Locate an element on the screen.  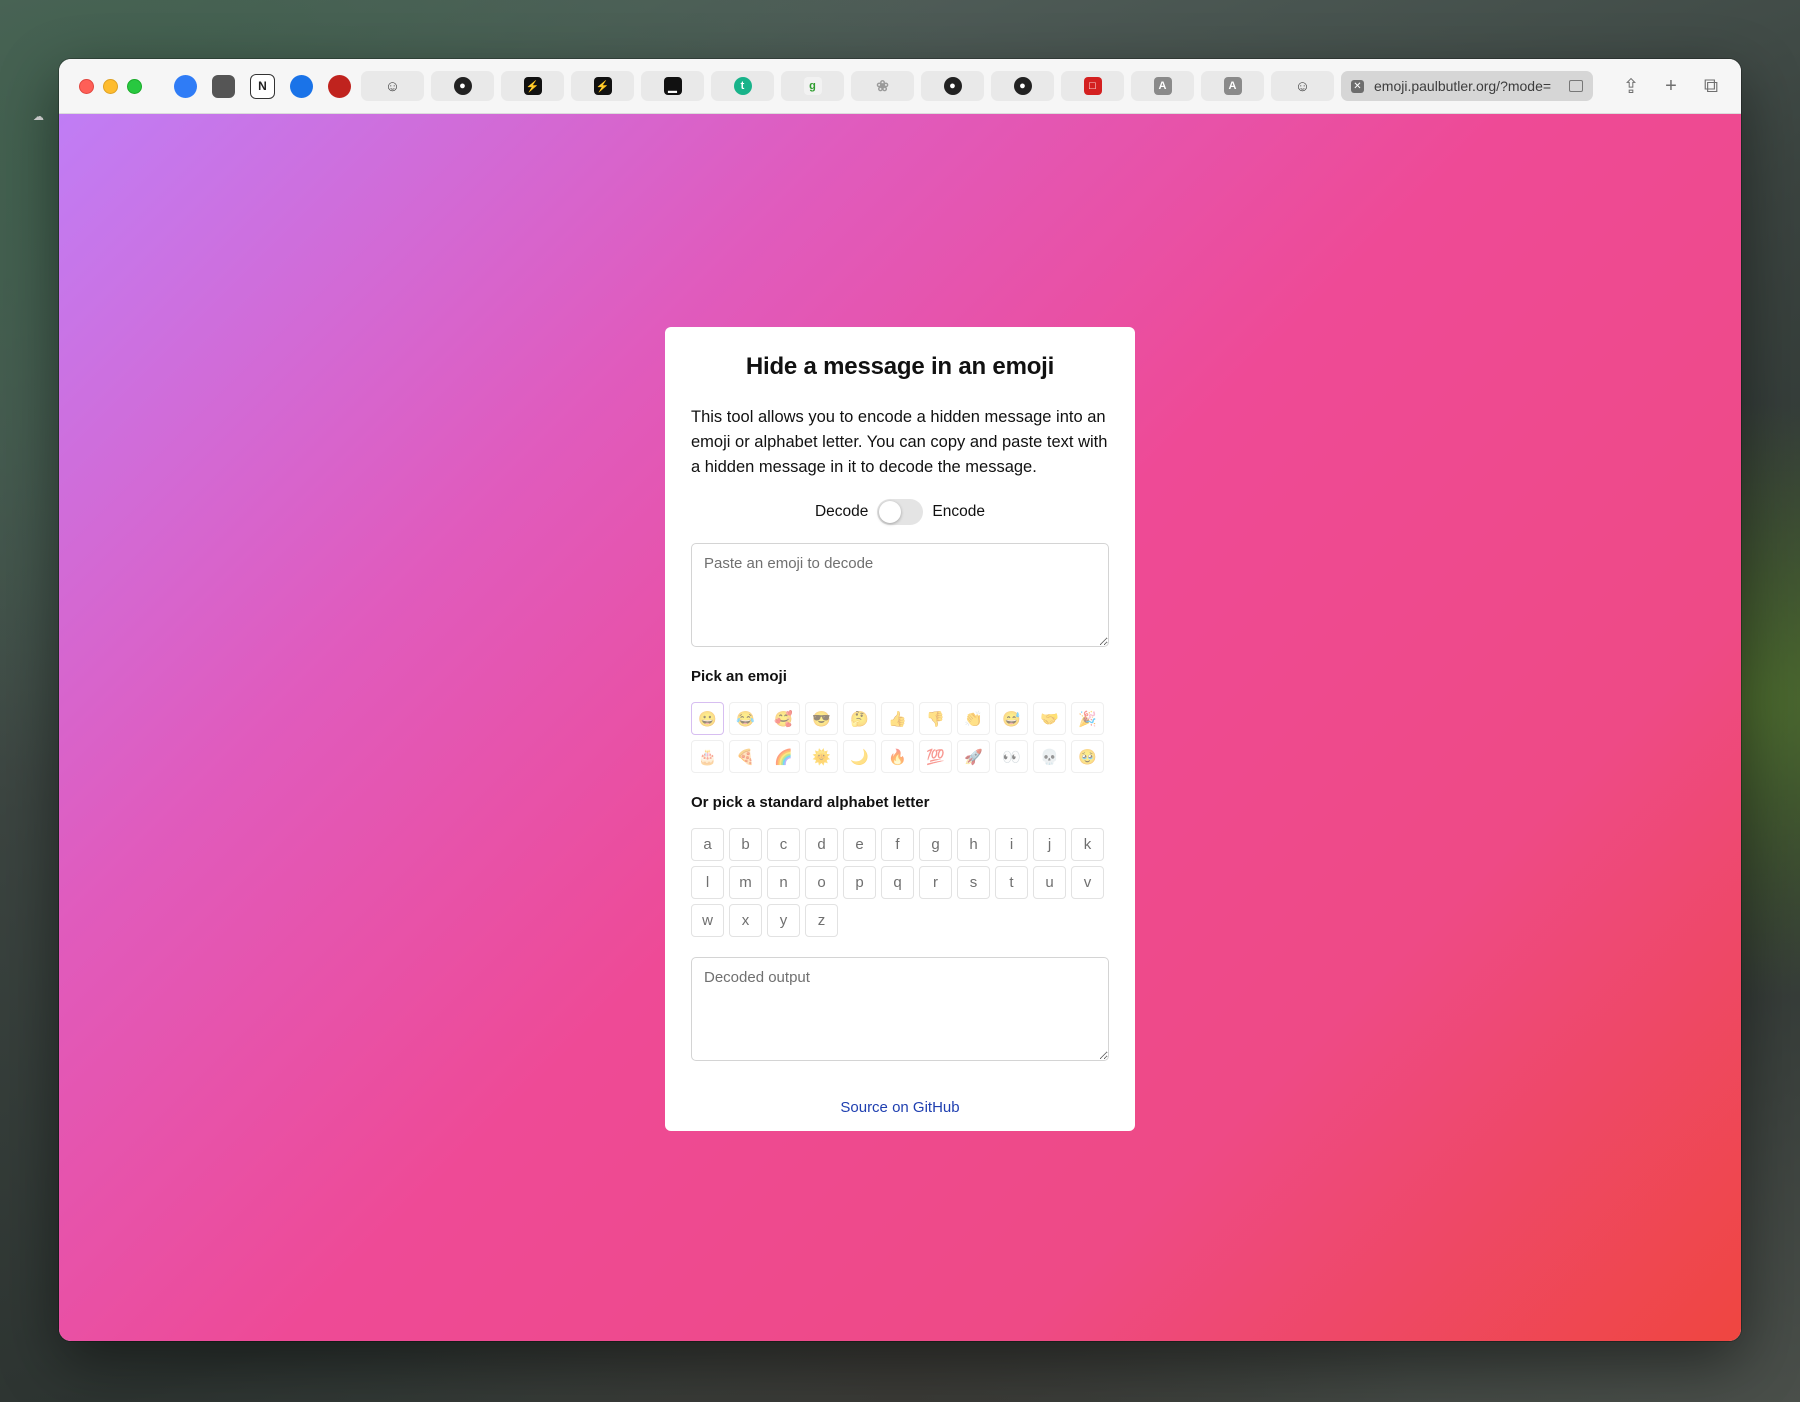
letter-option: g is located at coordinates (935, 844).